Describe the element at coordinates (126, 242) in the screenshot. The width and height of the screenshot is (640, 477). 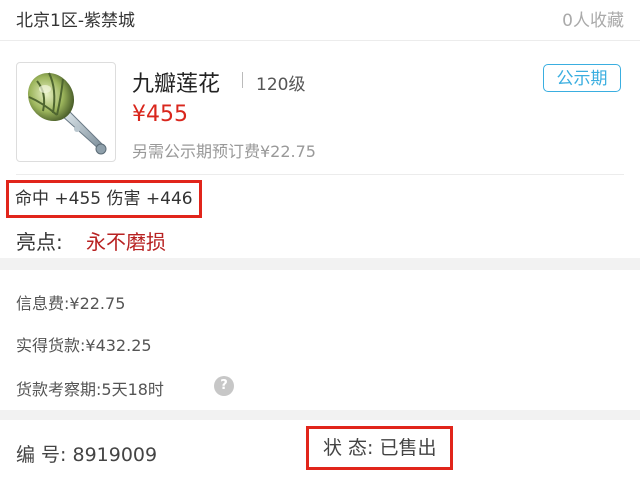
I see `highlight-value: 永不磨损` at that location.